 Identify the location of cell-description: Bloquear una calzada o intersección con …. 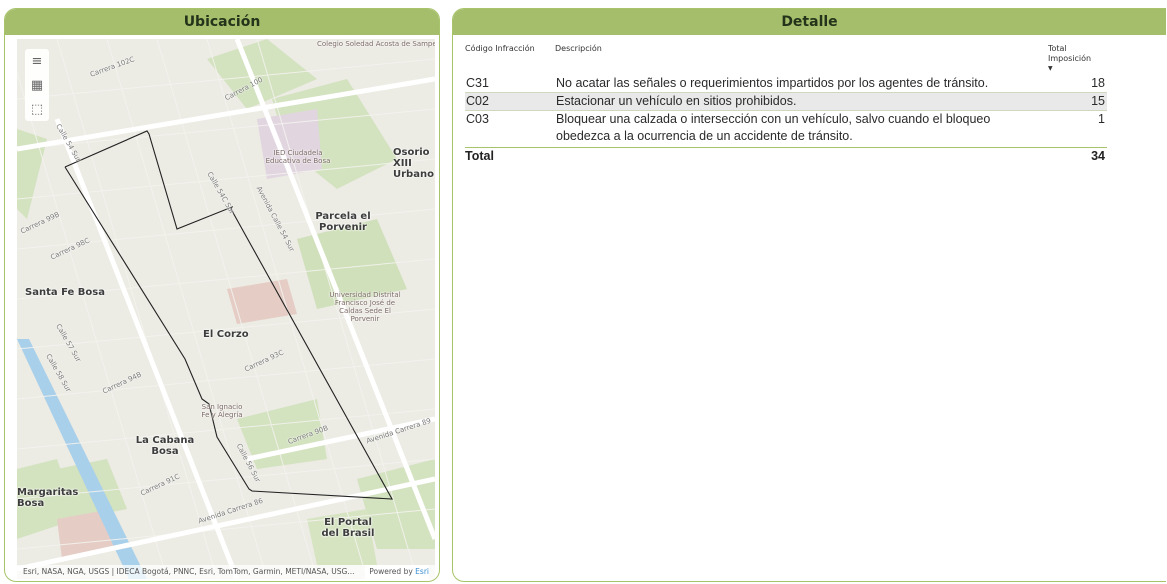
(773, 127).